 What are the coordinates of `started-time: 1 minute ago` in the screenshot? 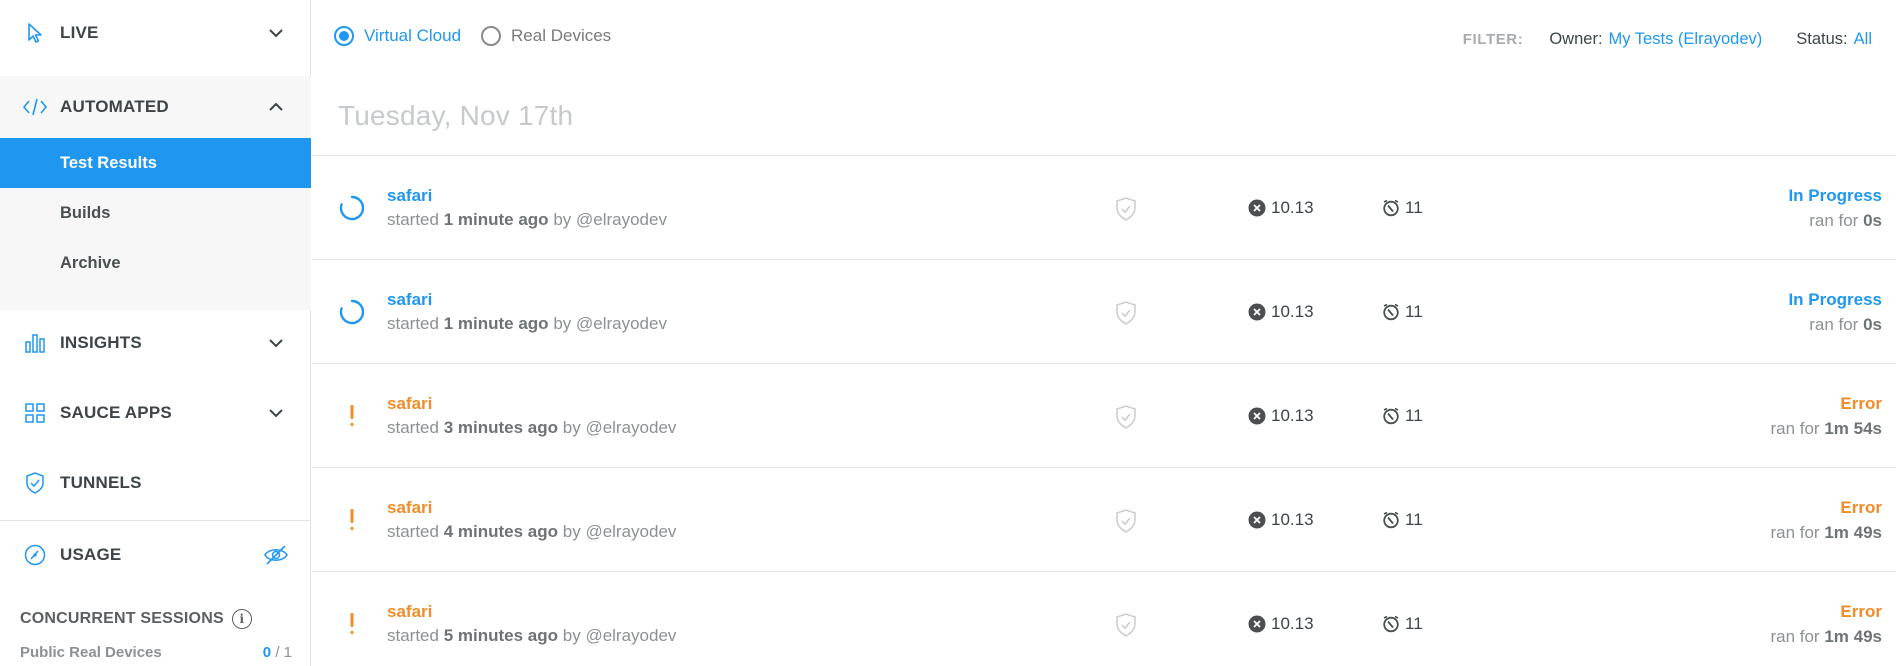 It's located at (496, 323).